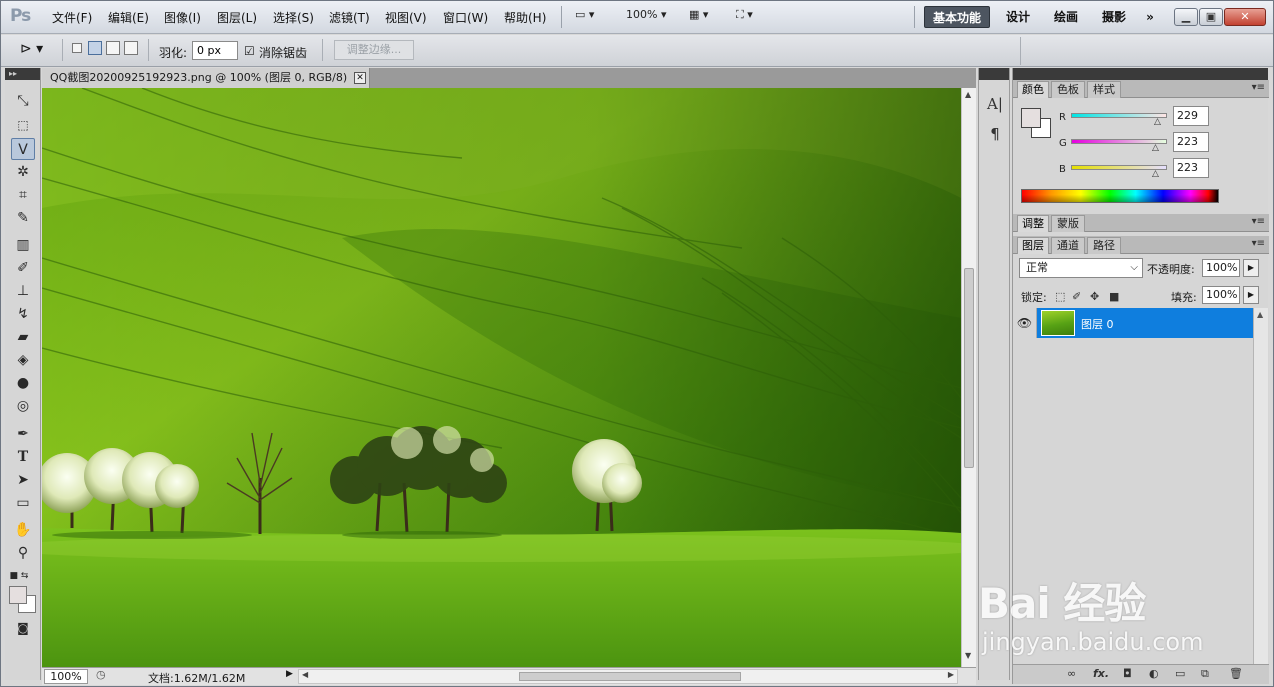  Describe the element at coordinates (182, 17) in the screenshot. I see `menu-image: 图像(I)` at that location.